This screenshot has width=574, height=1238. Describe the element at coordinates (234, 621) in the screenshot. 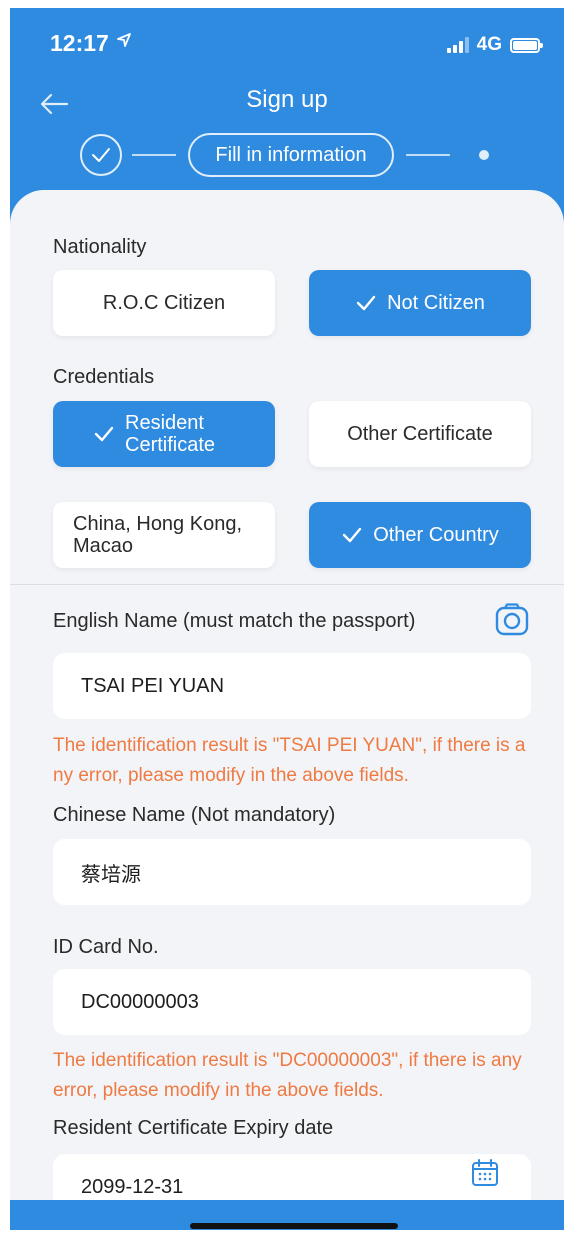

I see `english-name-label: English Name (must match the passport)` at that location.